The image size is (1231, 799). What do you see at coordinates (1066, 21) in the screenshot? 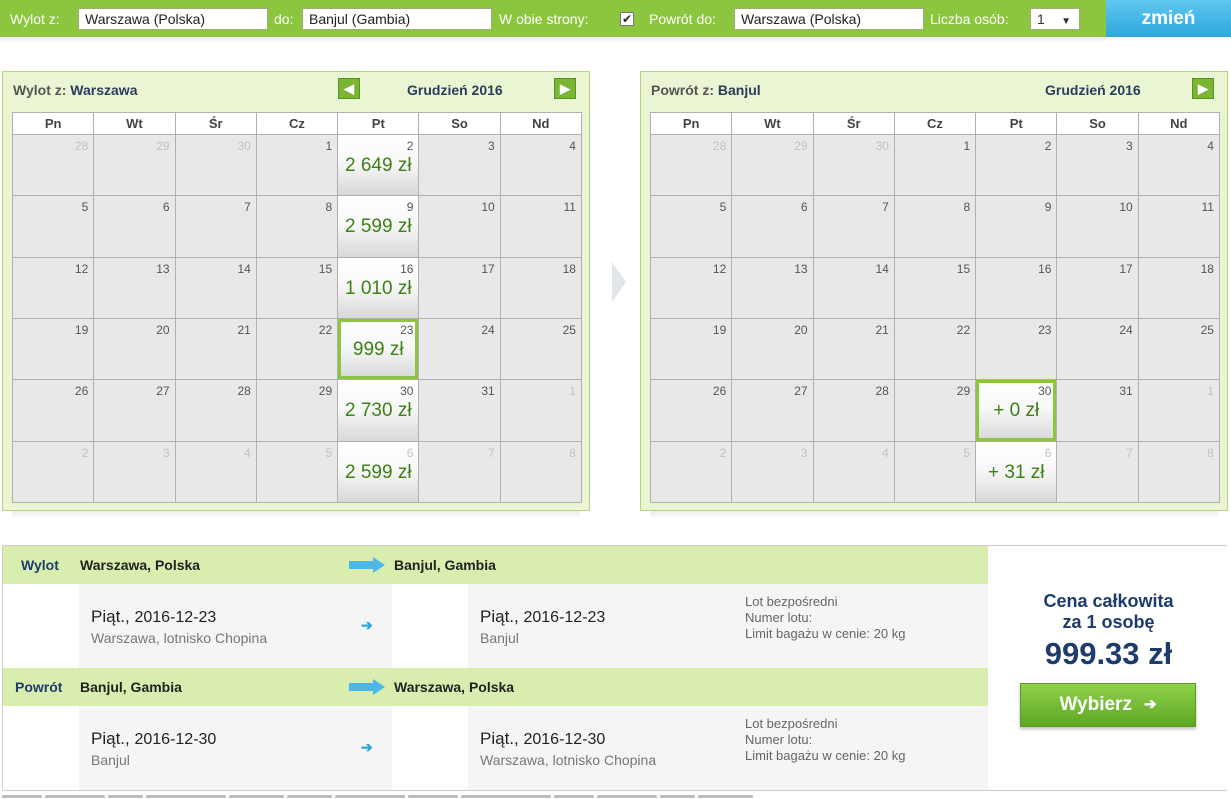
I see `chevron-down-icon: ▼` at bounding box center [1066, 21].